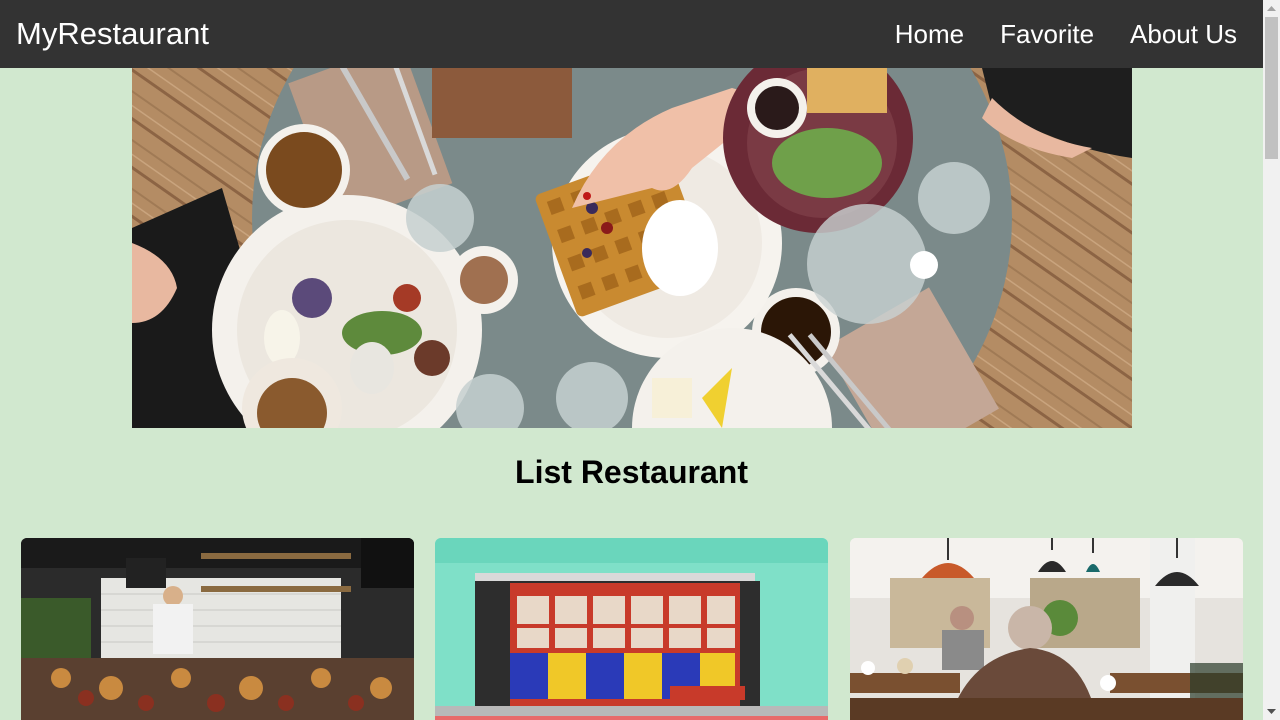  What do you see at coordinates (631, 472) in the screenshot?
I see `section-title: List Restaurant` at bounding box center [631, 472].